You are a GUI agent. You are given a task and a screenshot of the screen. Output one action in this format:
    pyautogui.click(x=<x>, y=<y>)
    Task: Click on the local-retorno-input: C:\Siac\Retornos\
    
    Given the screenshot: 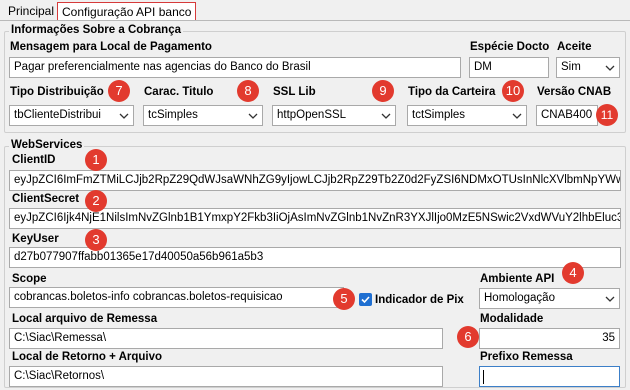 What is the action you would take?
    pyautogui.click(x=226, y=376)
    